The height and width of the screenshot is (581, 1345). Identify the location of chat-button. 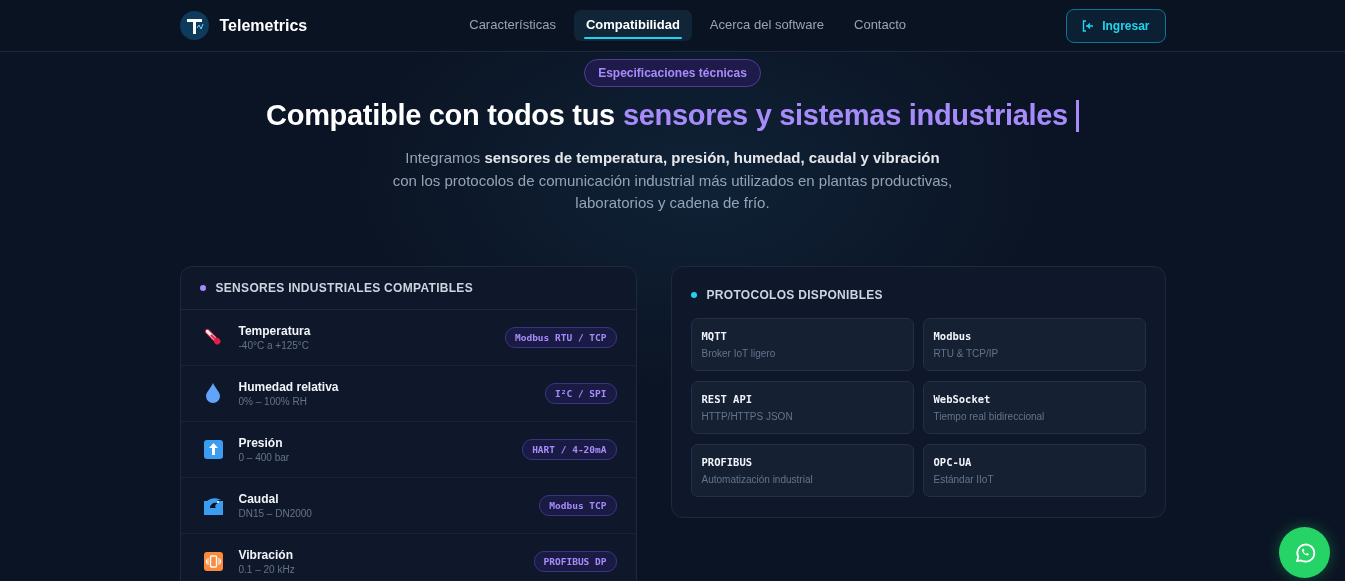
(1304, 552).